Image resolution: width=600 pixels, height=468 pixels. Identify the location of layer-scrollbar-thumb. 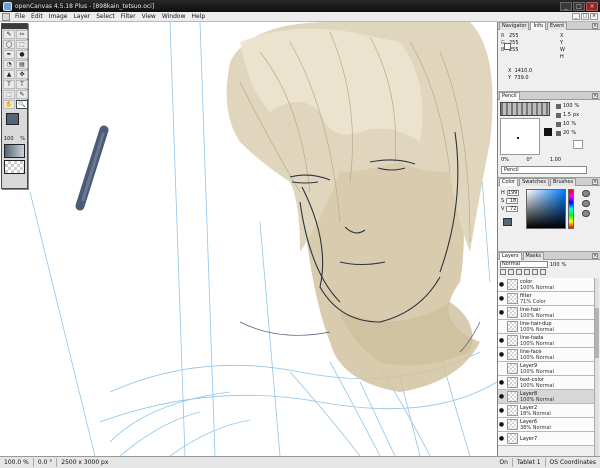
(597, 333).